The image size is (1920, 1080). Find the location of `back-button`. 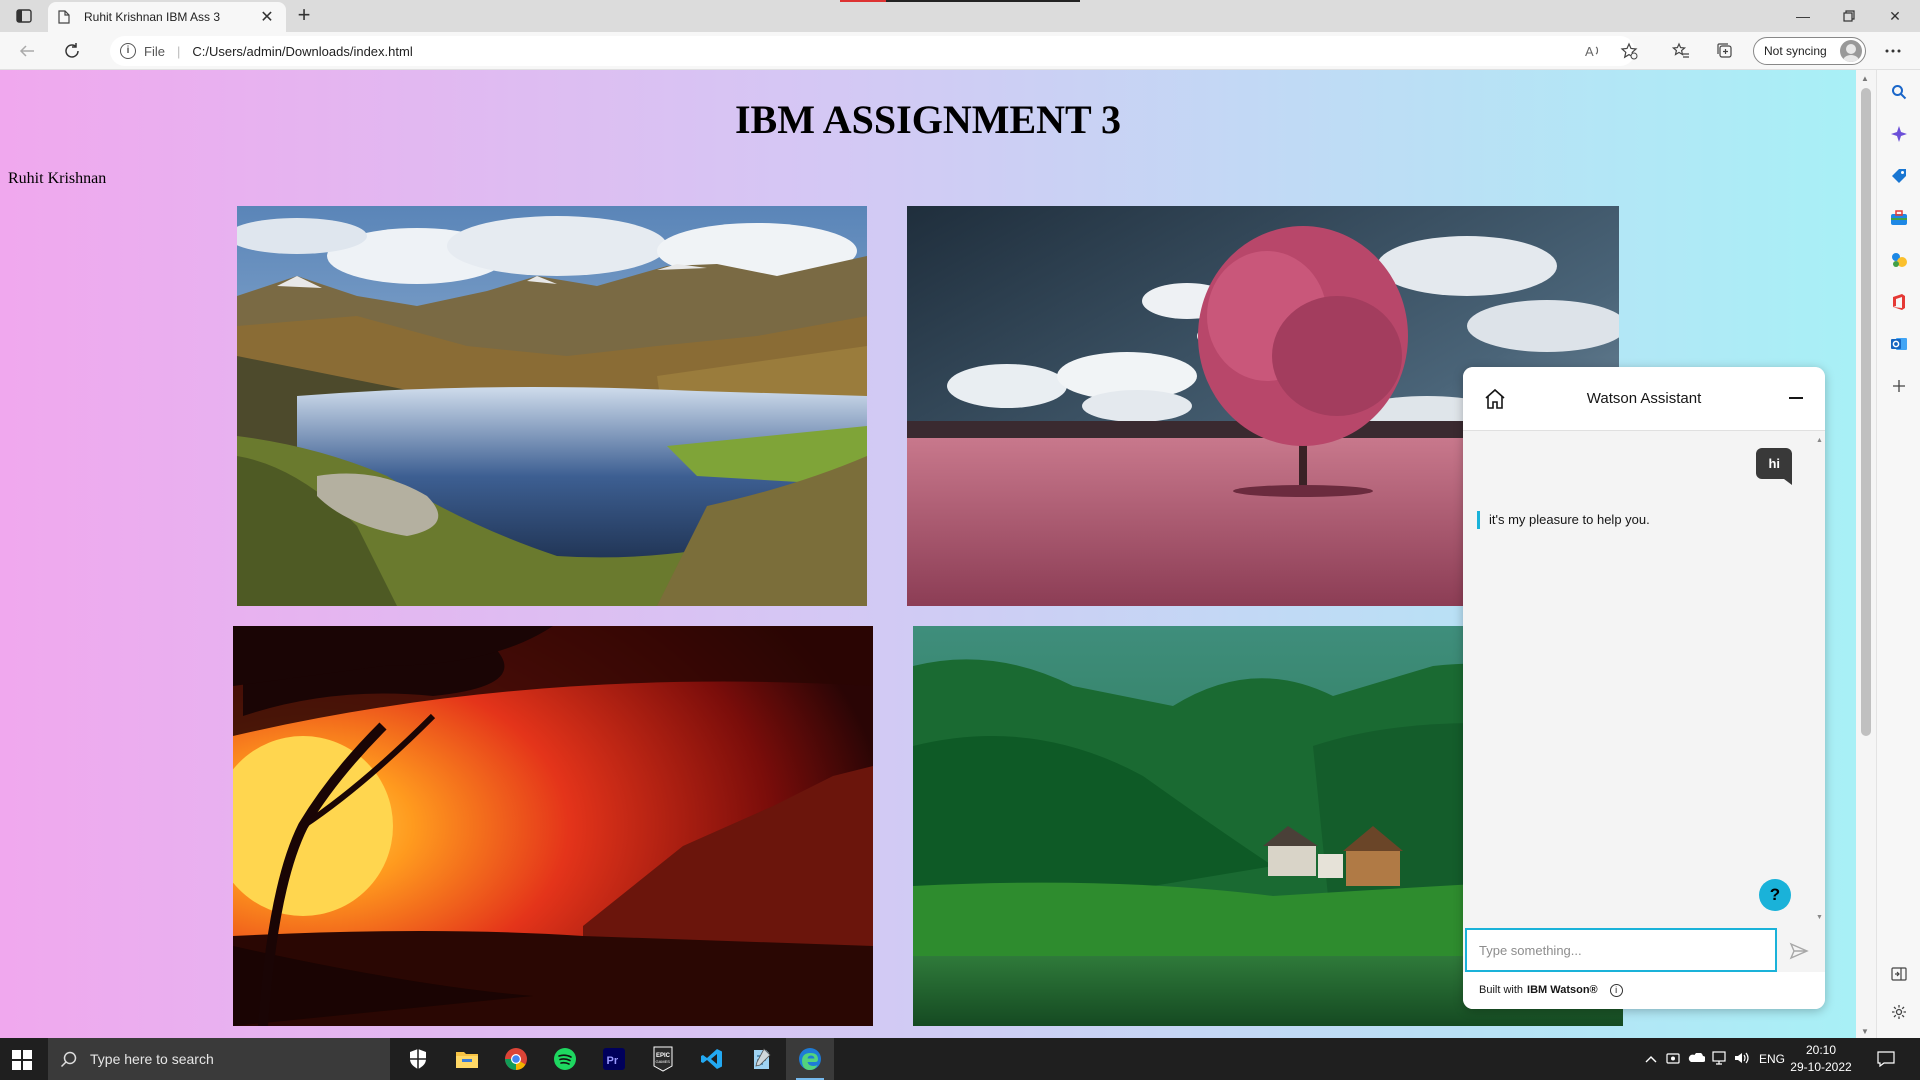

back-button is located at coordinates (27, 51).